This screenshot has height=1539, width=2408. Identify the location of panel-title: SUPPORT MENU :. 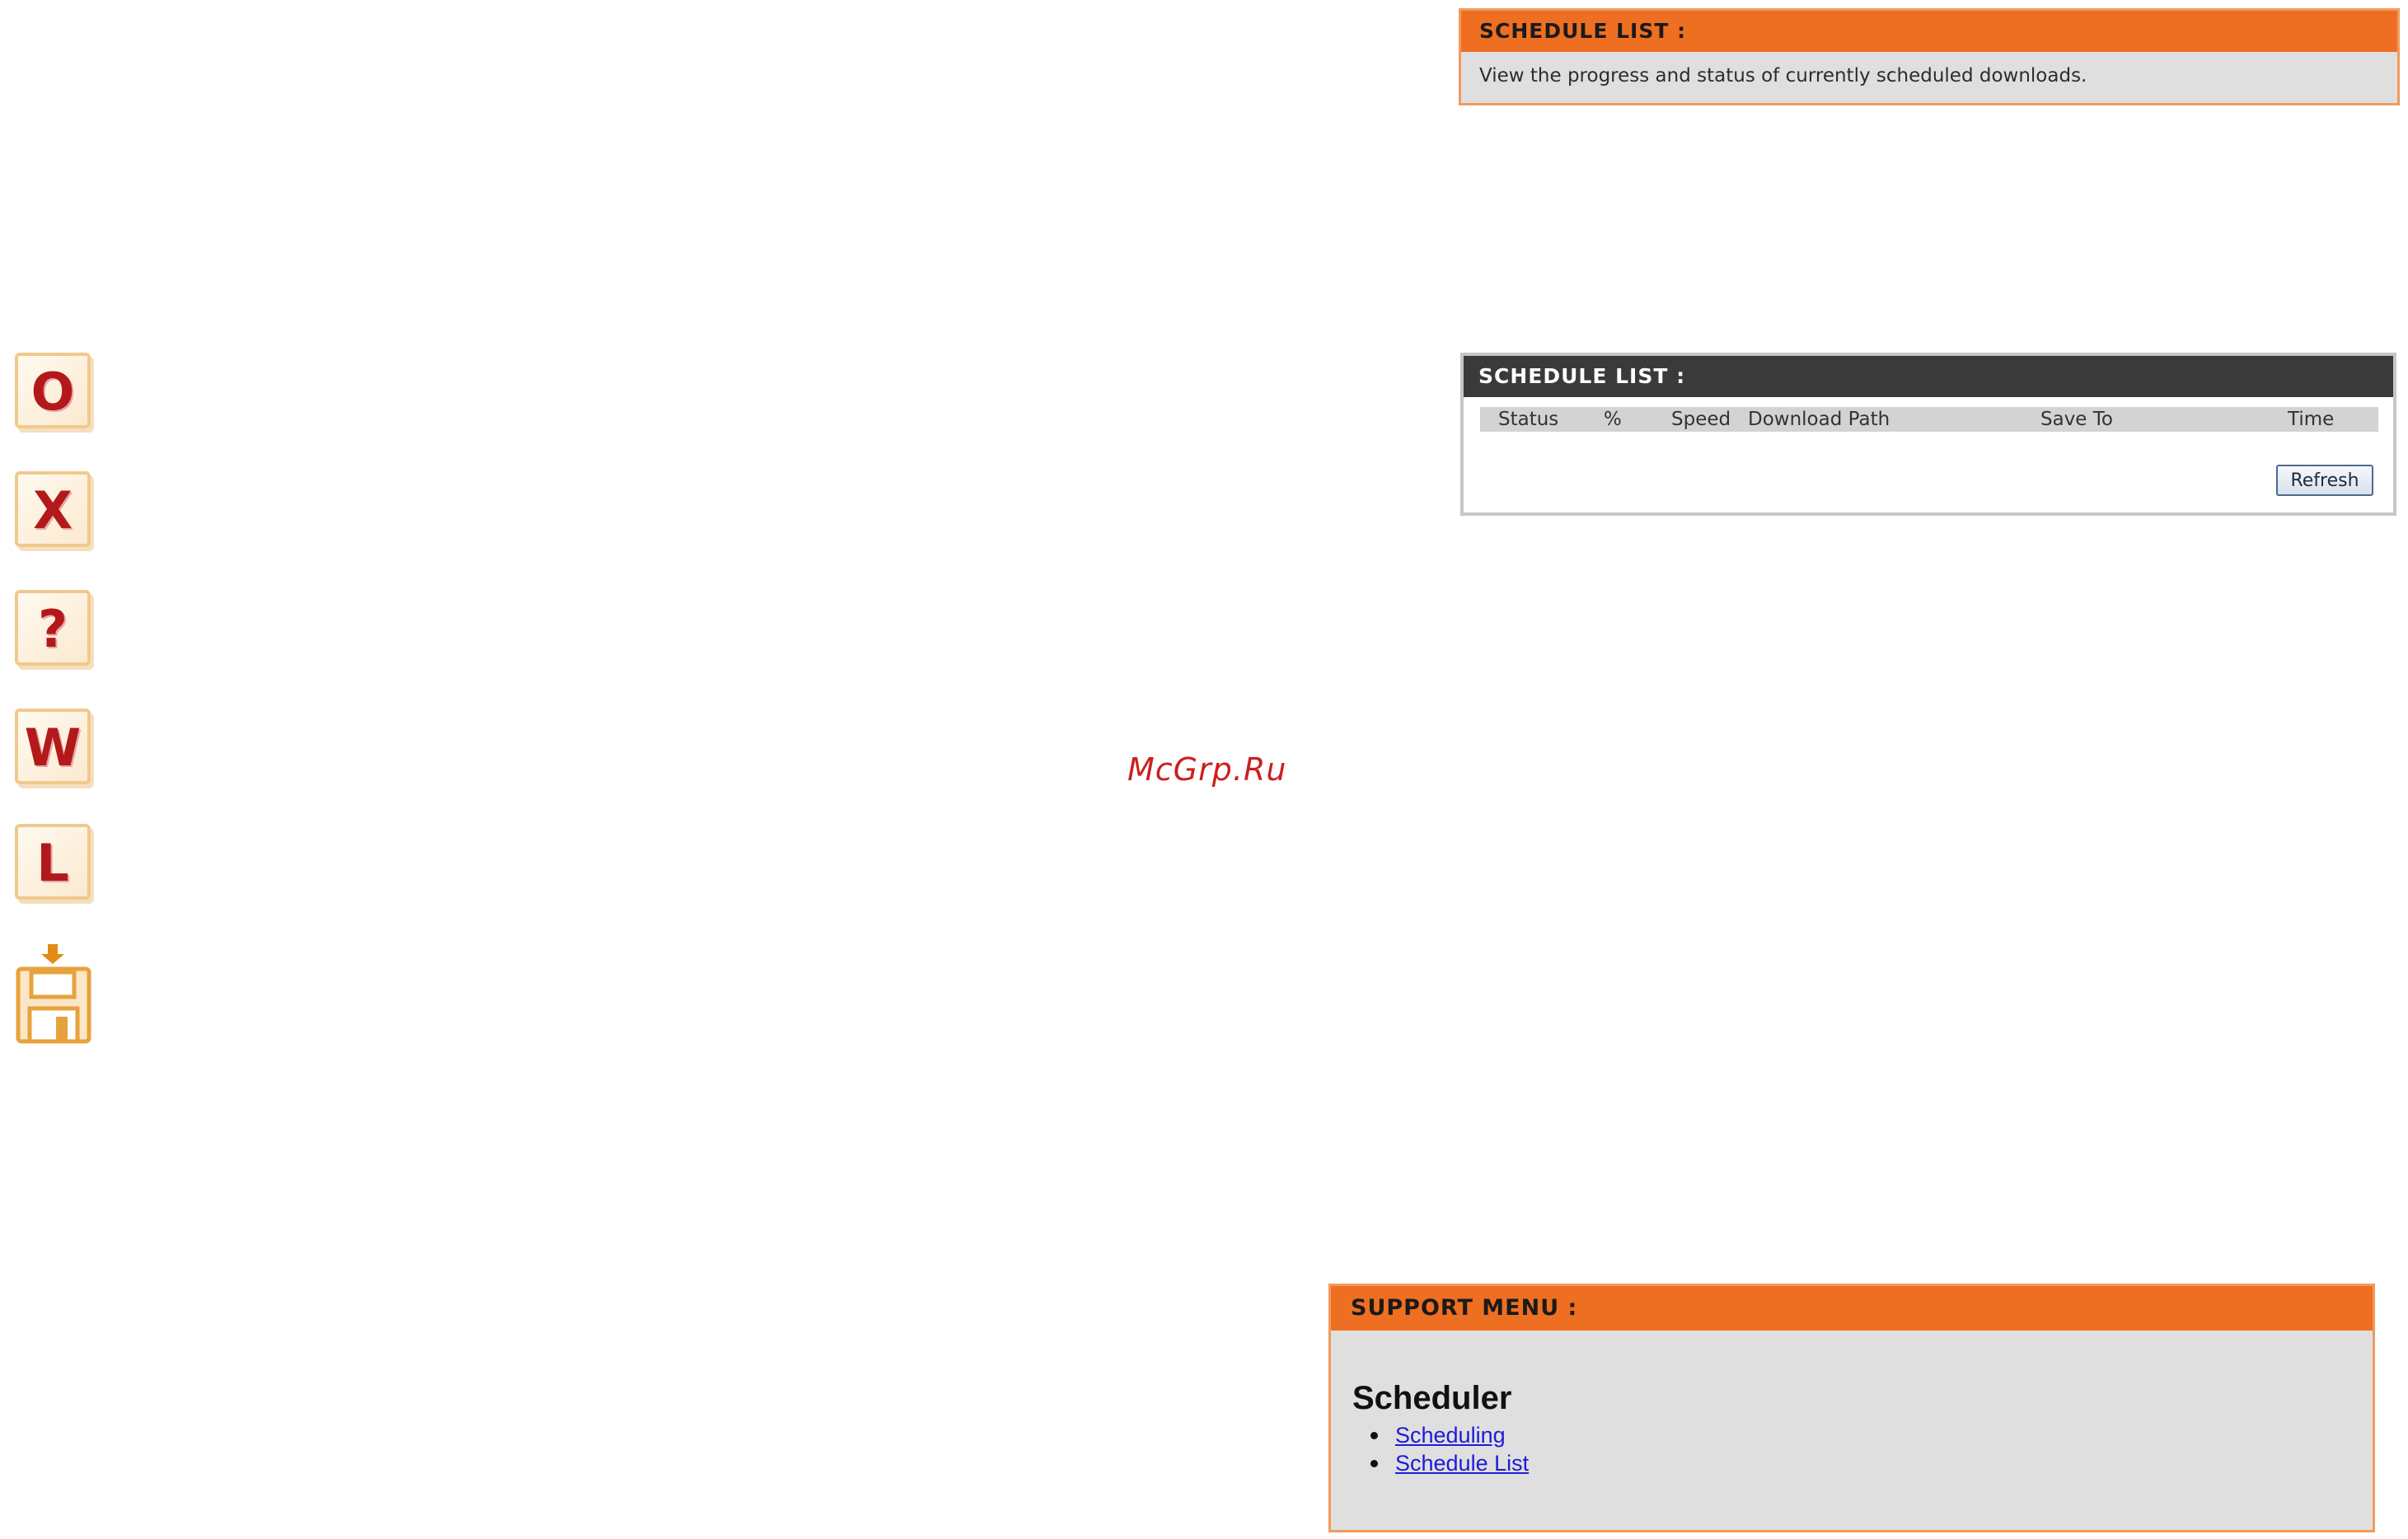
(1852, 1308).